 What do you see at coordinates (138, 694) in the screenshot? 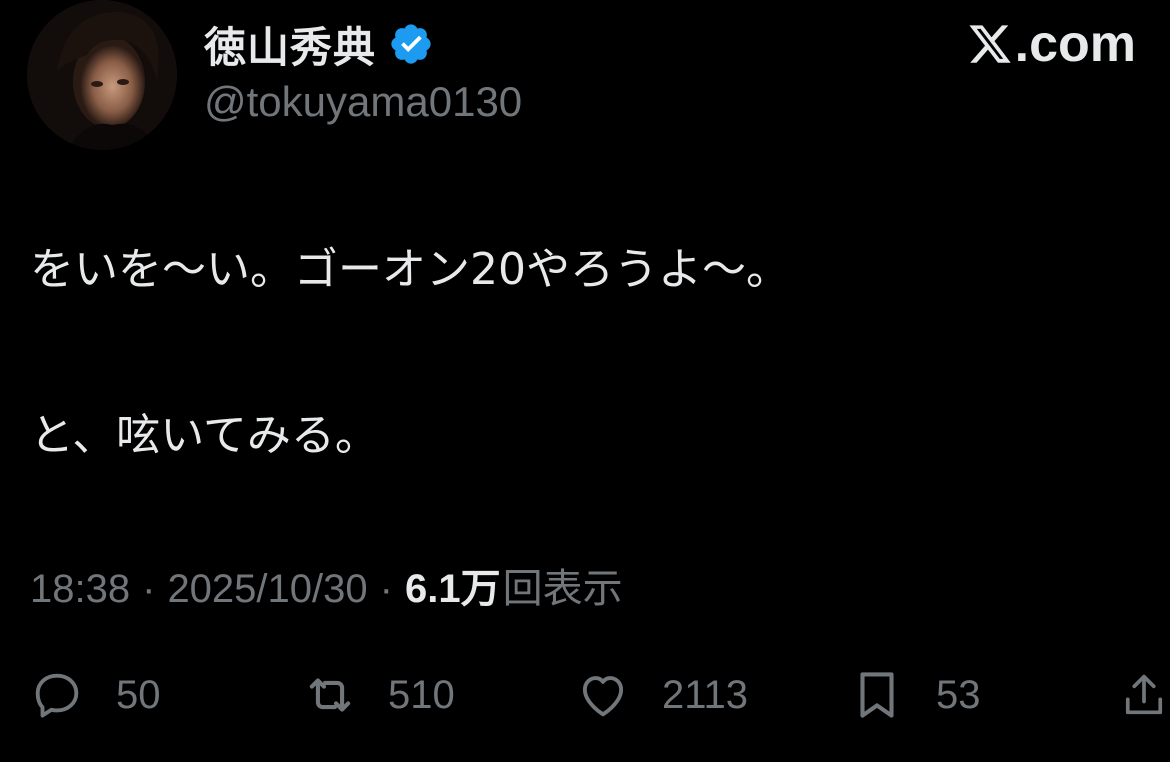
I see `reply-count: 50` at bounding box center [138, 694].